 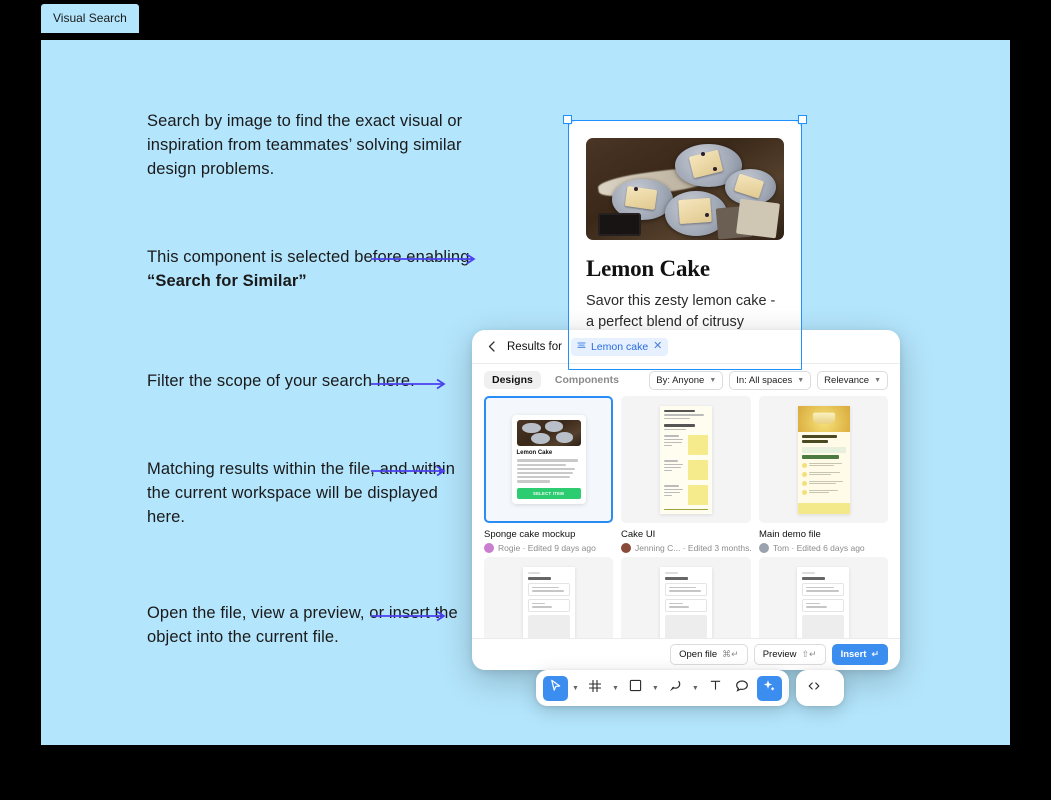 I want to click on code-icon, so click(x=814, y=688).